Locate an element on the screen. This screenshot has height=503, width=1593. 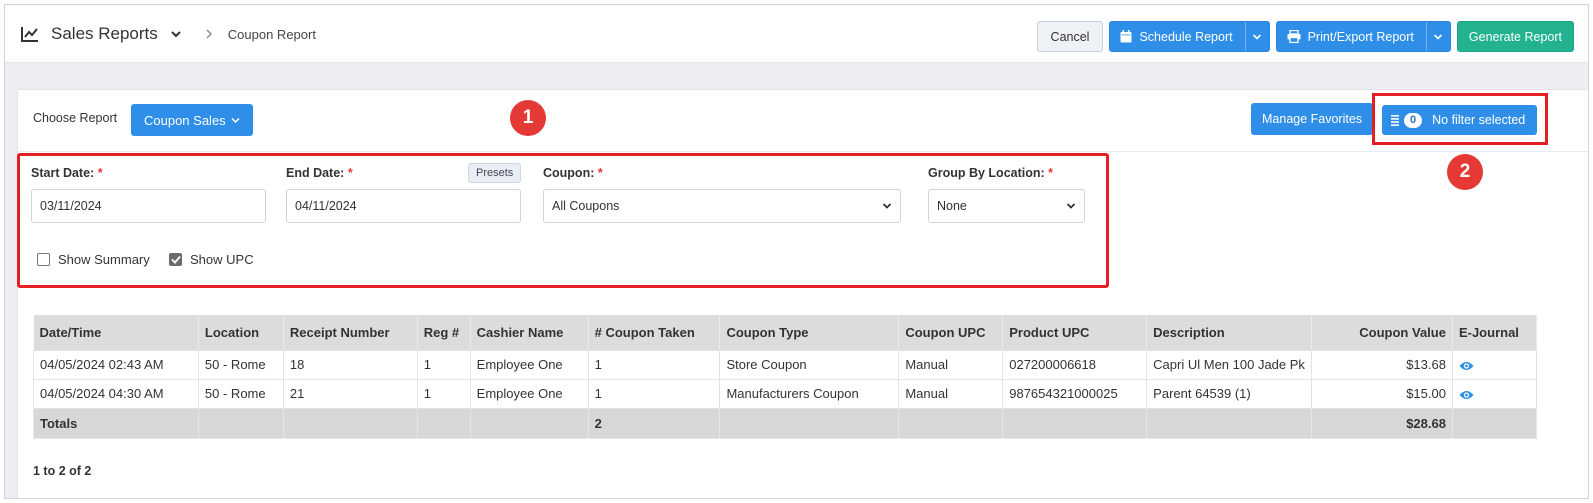
print-export-dropdown is located at coordinates (1437, 36).